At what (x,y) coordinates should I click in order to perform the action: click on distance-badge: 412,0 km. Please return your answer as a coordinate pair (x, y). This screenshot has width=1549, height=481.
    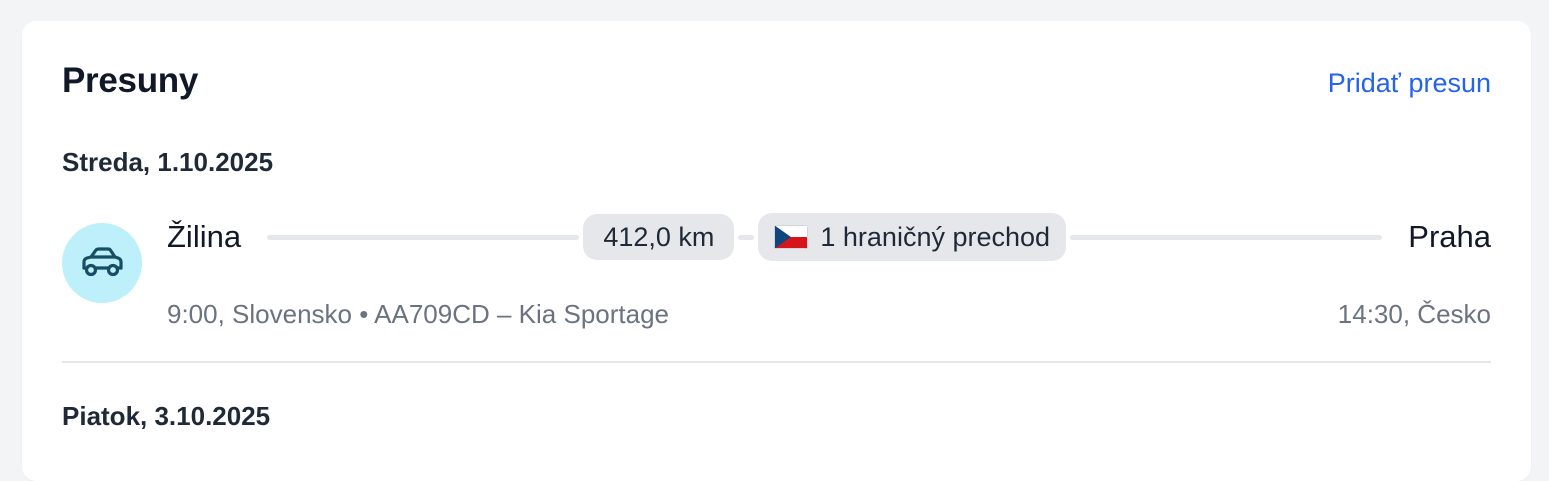
    Looking at the image, I should click on (659, 237).